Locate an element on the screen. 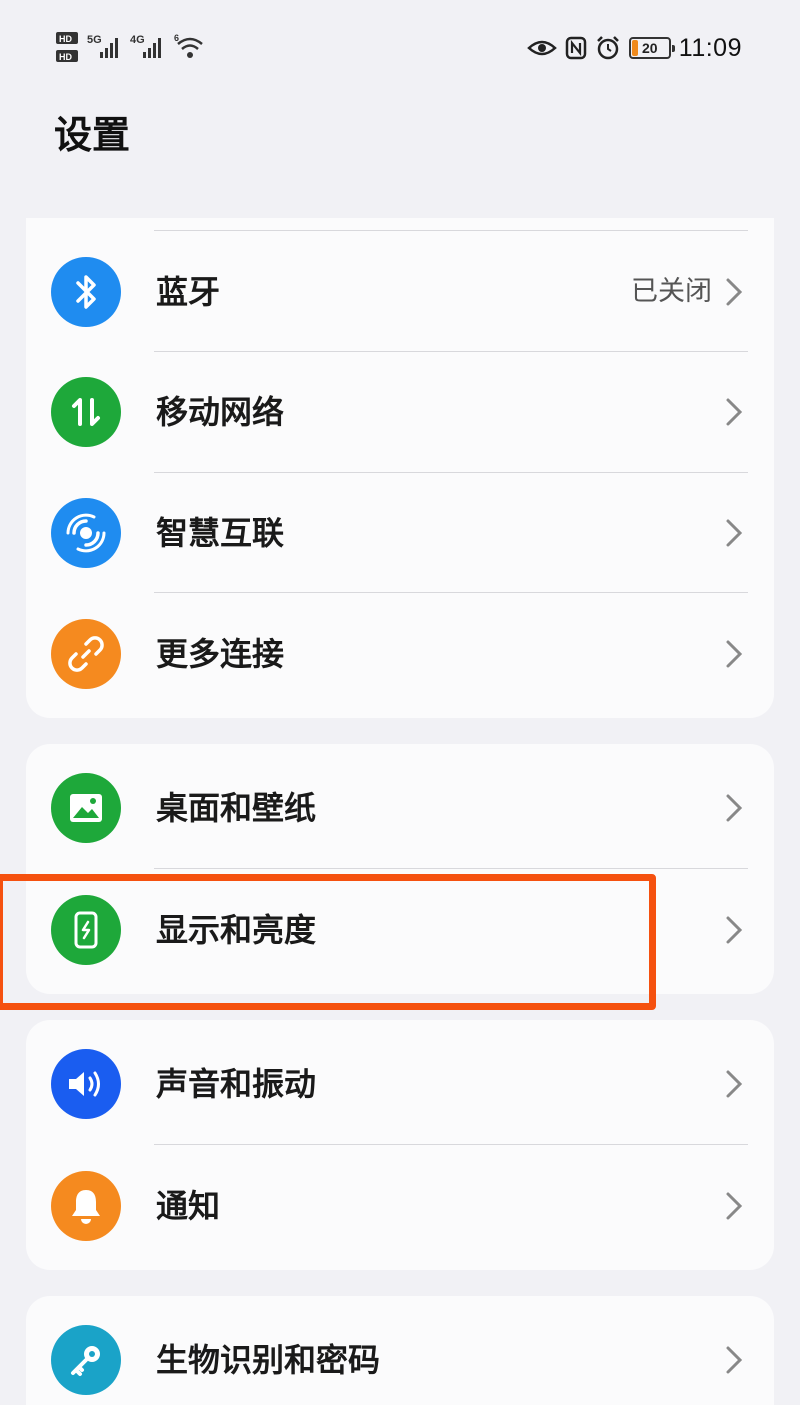 Image resolution: width=800 pixels, height=1405 pixels. battery-icon: 20 is located at coordinates (651, 48).